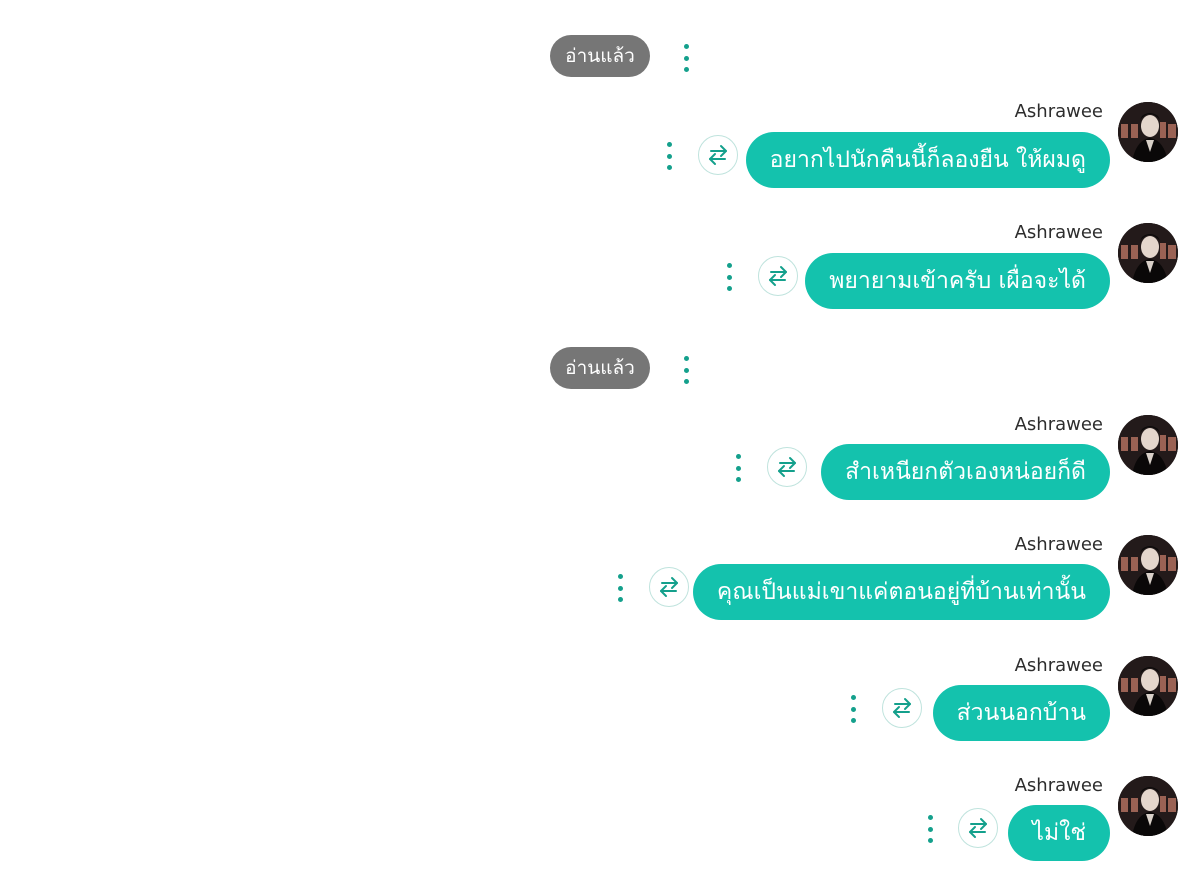 The width and height of the screenshot is (1200, 873). Describe the element at coordinates (1021, 713) in the screenshot. I see `message-bubble: ส่วนนอกบ้าน` at that location.